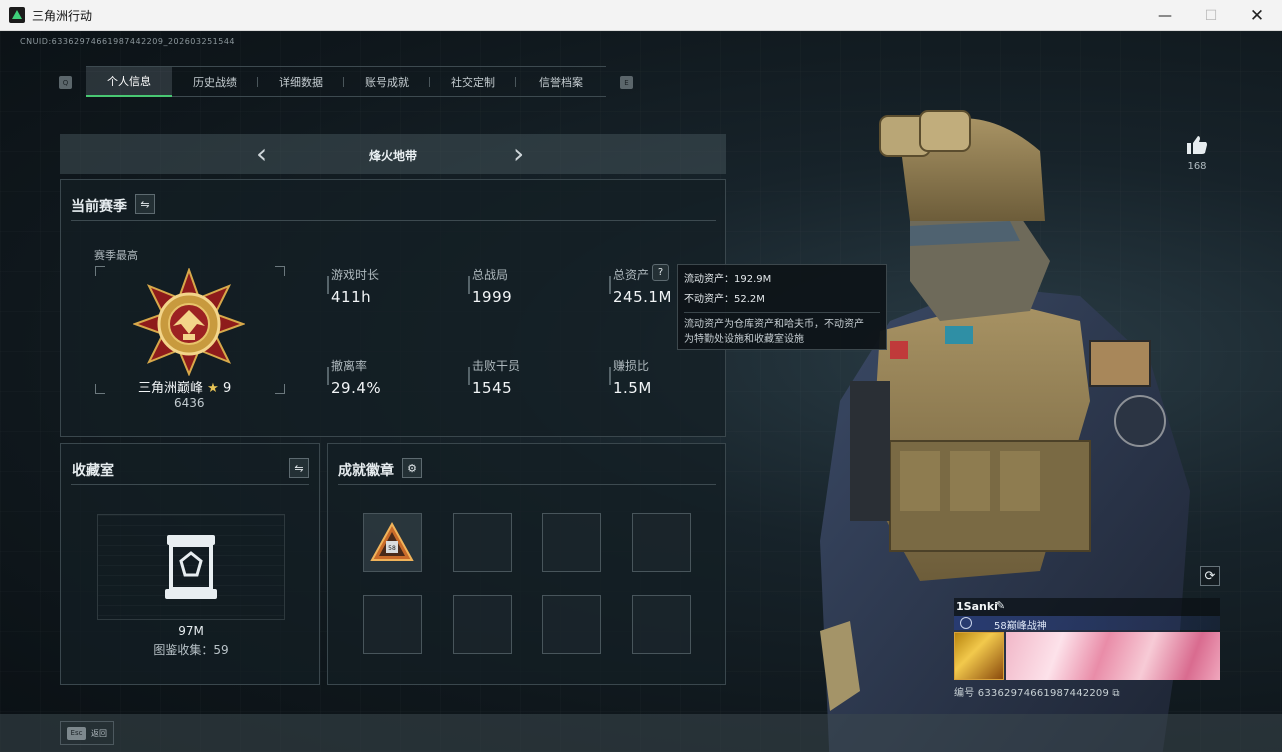  What do you see at coordinates (977, 606) in the screenshot?
I see `player-name: 1Sanki` at bounding box center [977, 606].